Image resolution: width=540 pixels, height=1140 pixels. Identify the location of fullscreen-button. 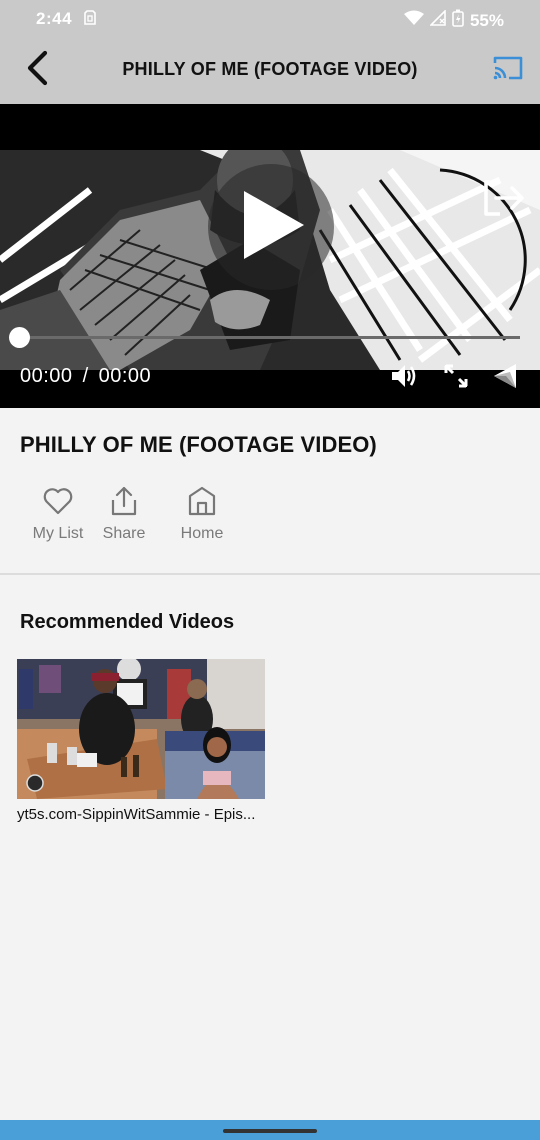
(456, 378).